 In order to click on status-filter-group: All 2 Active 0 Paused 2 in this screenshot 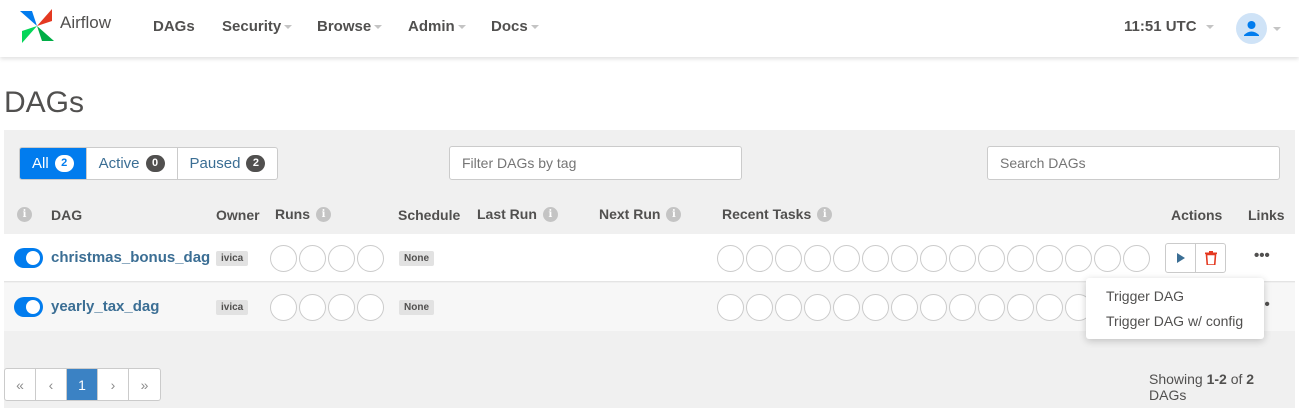, I will do `click(149, 163)`.